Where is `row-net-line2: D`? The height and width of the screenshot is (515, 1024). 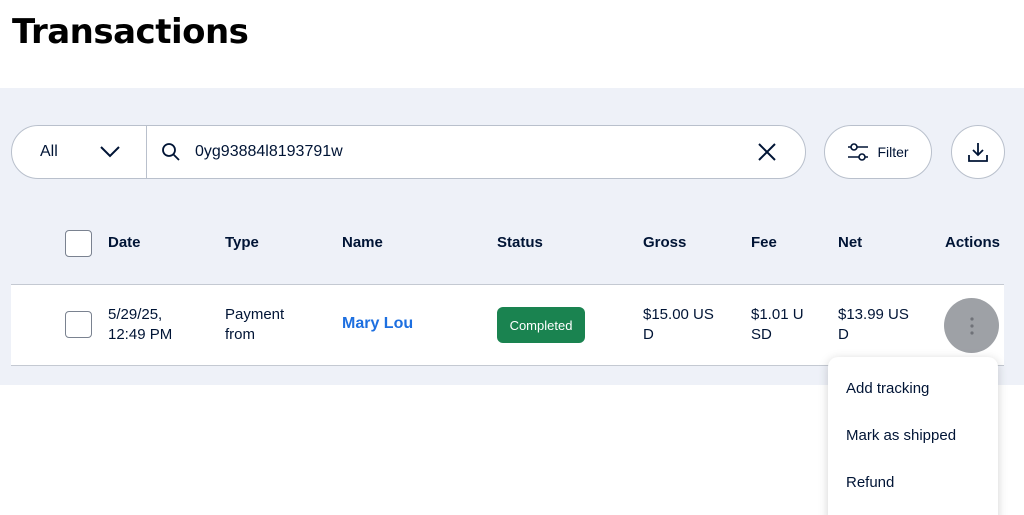 row-net-line2: D is located at coordinates (843, 334).